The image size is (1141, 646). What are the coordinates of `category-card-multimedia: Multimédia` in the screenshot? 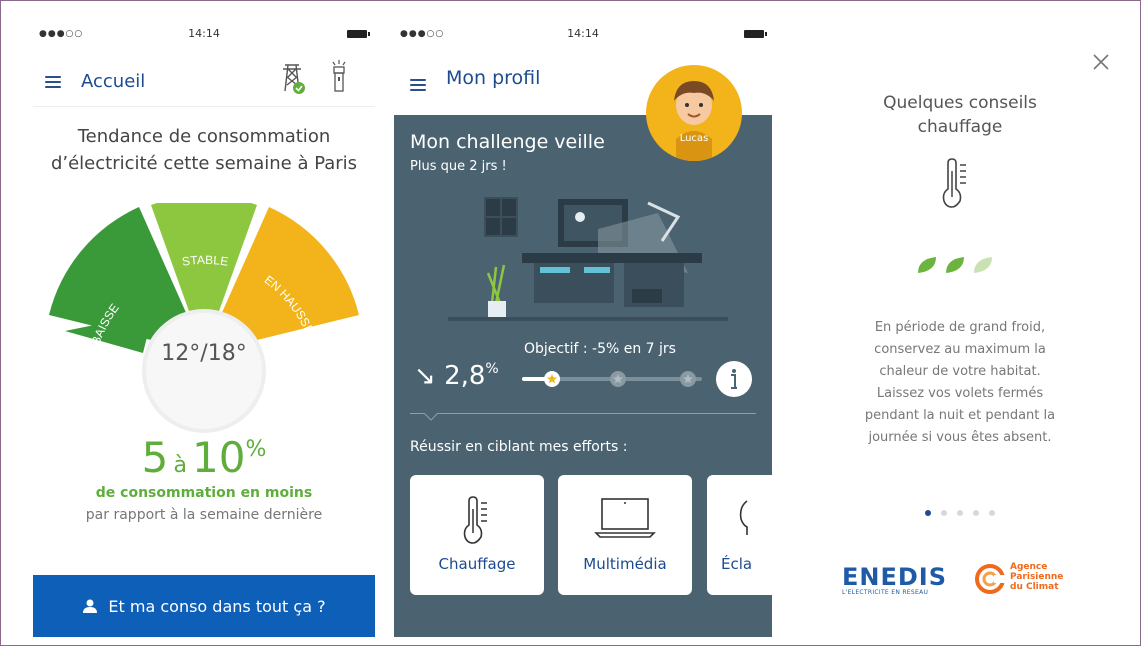 It's located at (625, 535).